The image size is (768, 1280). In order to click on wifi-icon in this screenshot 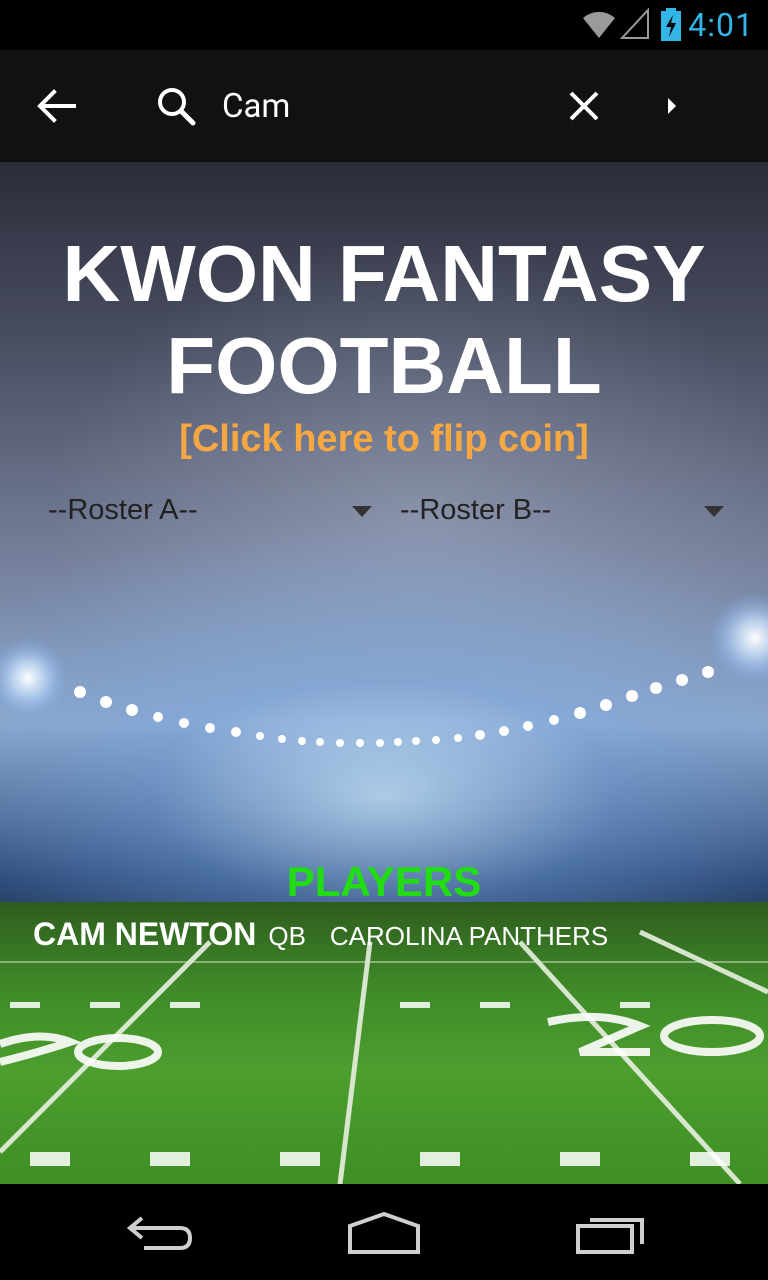, I will do `click(599, 24)`.